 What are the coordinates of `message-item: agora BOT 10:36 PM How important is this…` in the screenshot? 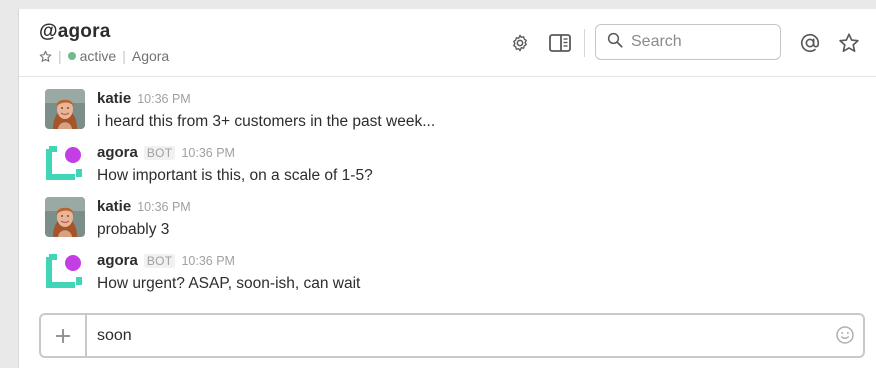 It's located at (445, 164).